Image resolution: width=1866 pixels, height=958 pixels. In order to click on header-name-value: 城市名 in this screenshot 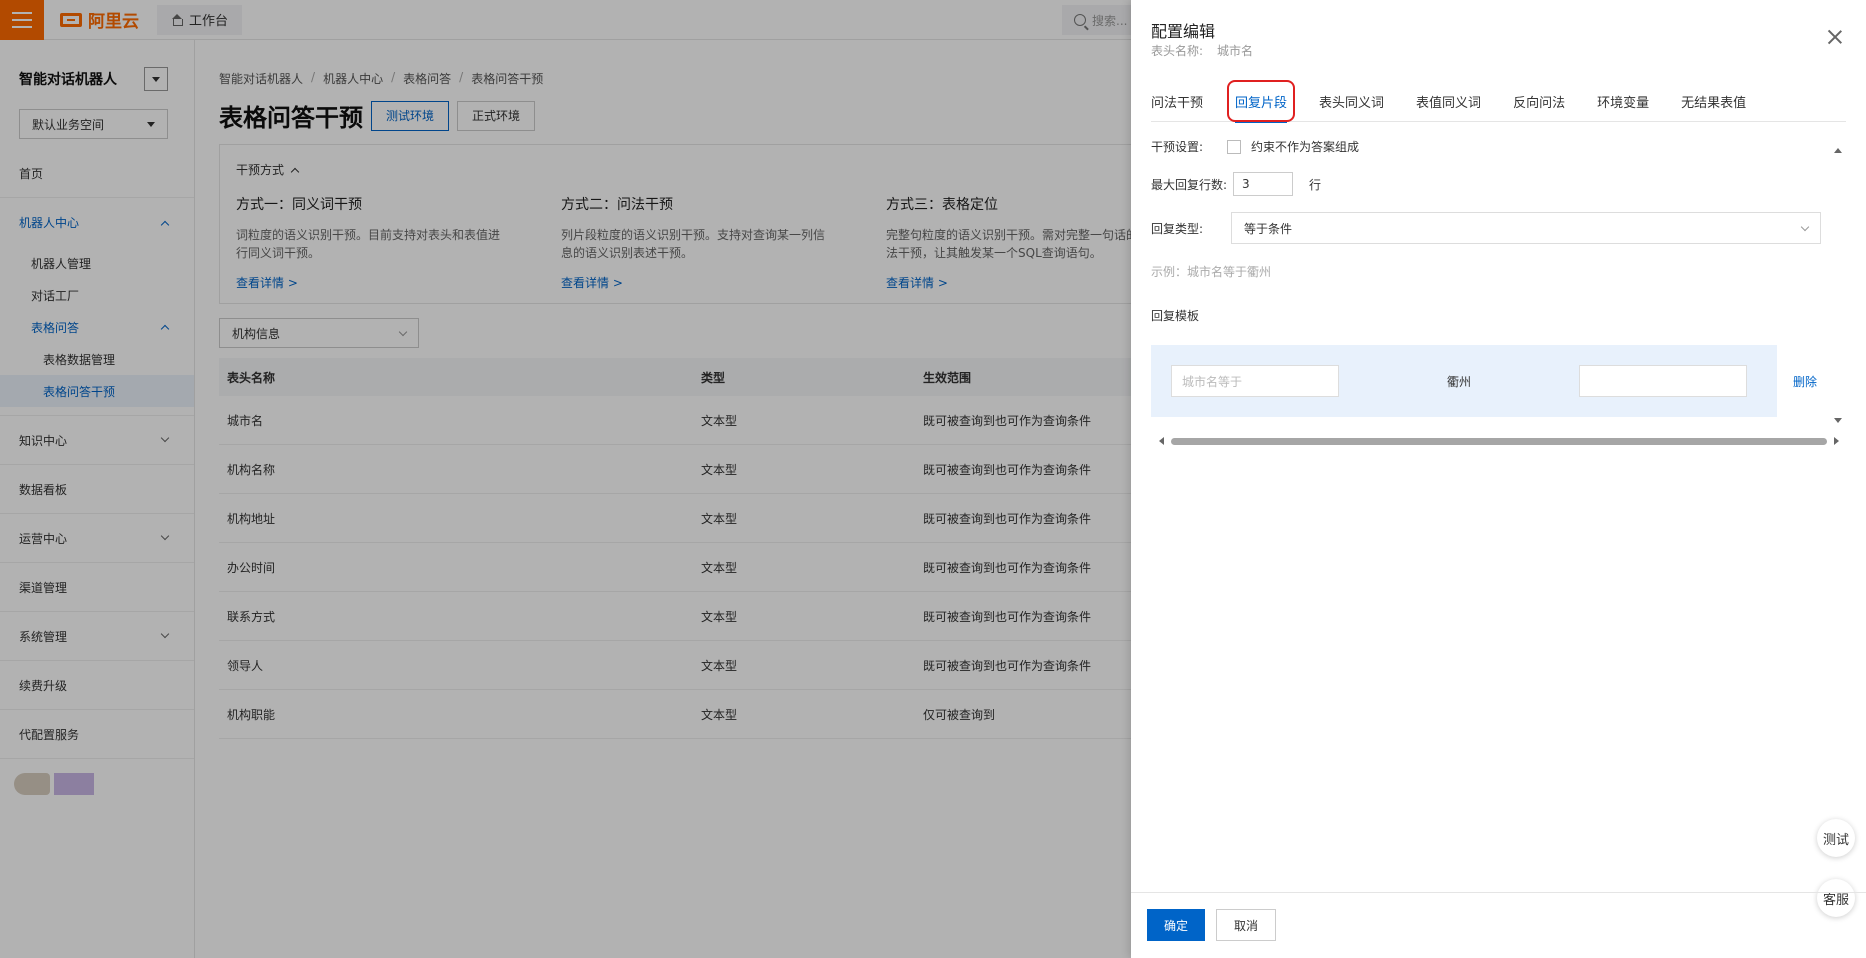, I will do `click(1235, 51)`.